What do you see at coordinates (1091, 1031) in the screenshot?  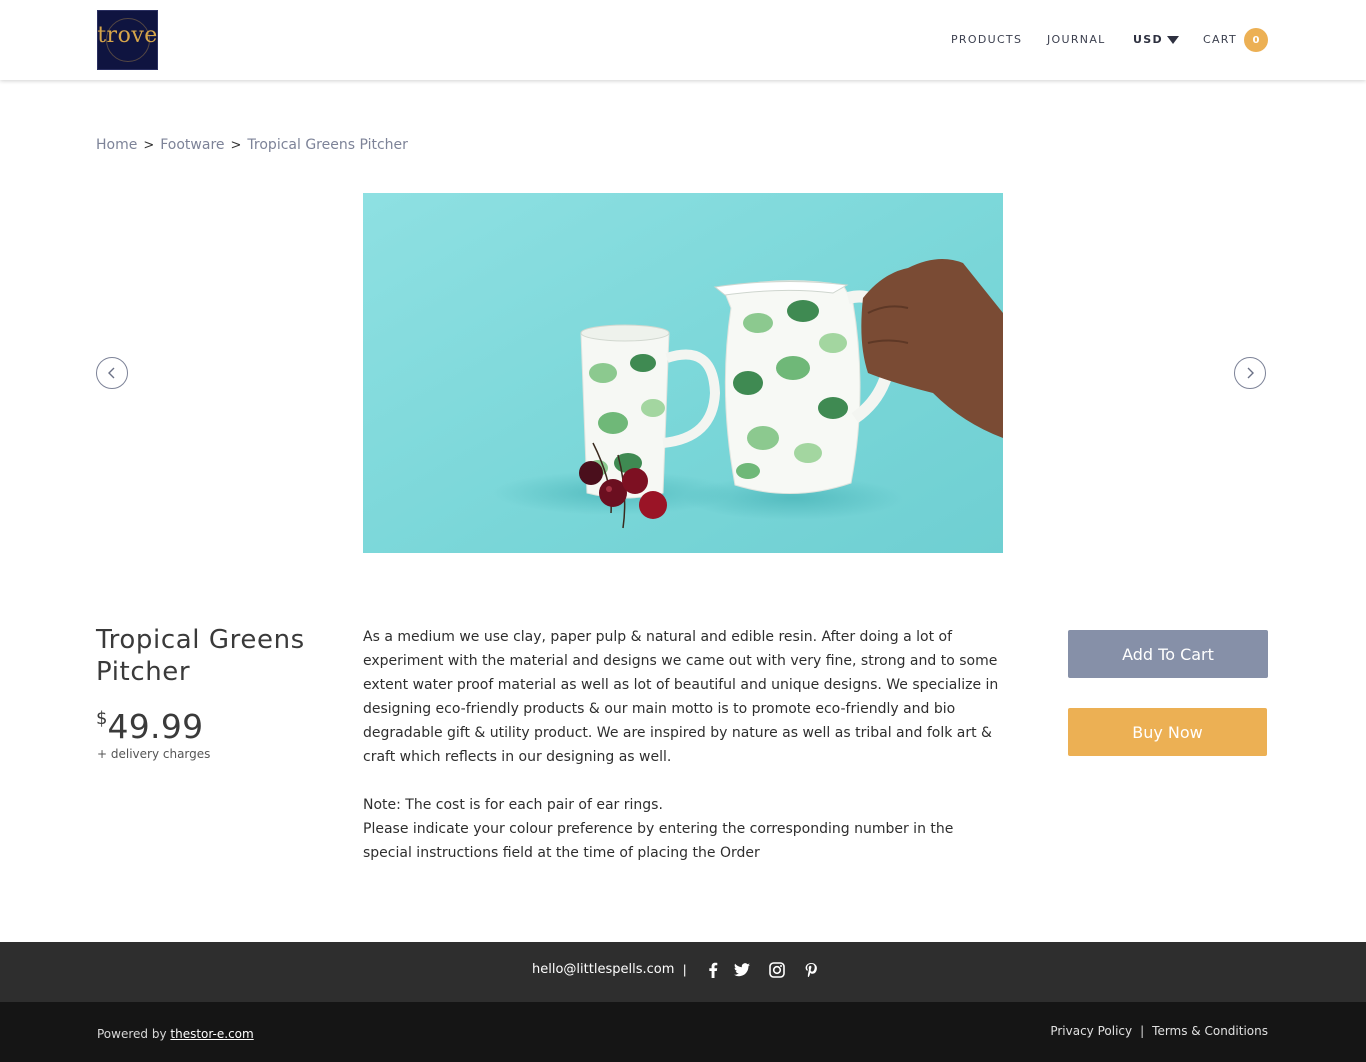 I see `privacy-policy-link: Privacy Policy` at bounding box center [1091, 1031].